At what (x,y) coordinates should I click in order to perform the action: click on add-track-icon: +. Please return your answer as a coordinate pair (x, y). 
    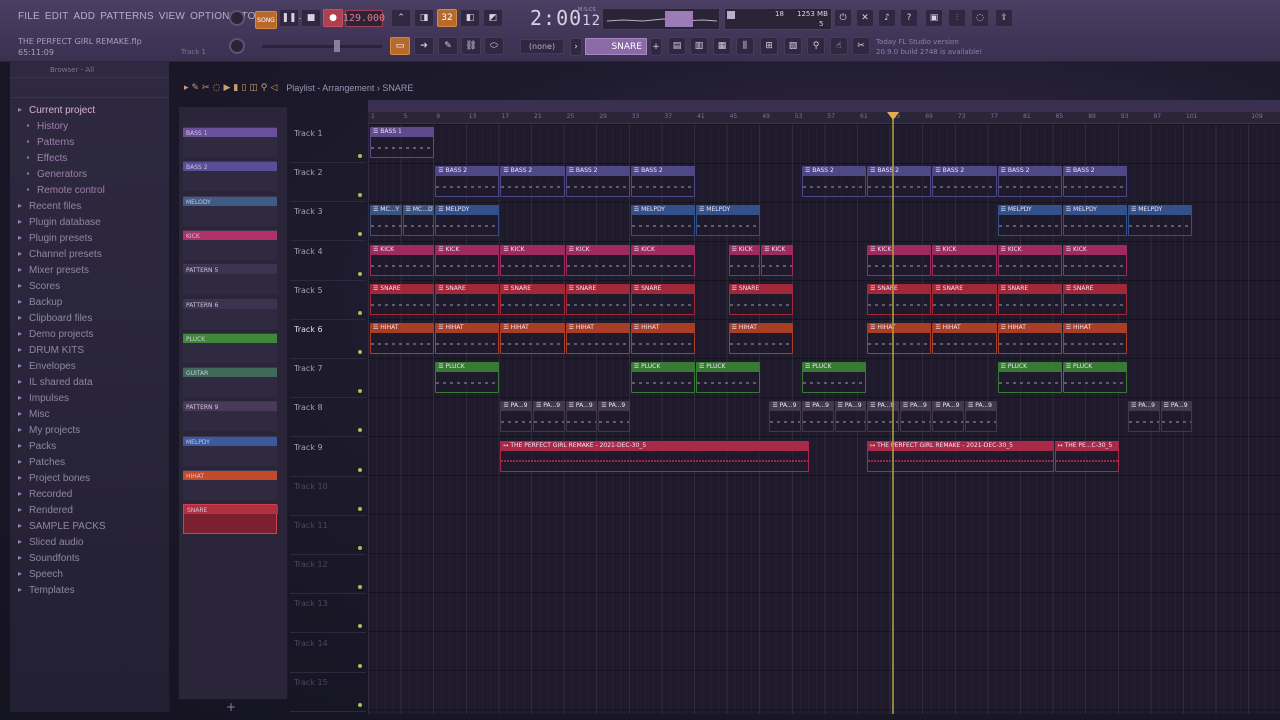
    Looking at the image, I should click on (231, 707).